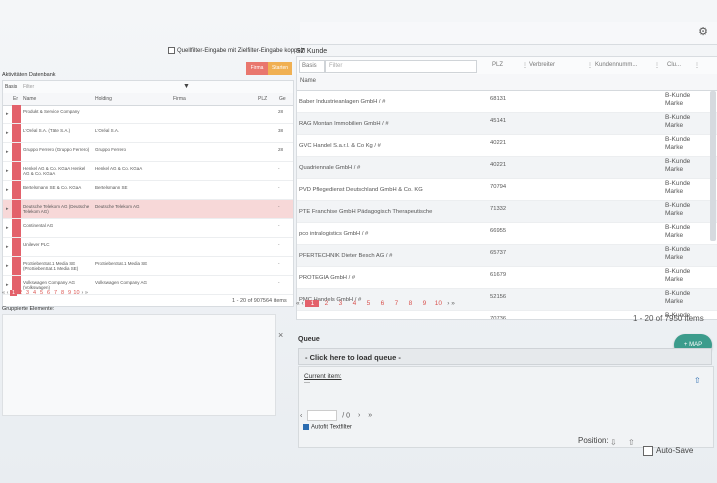 Image resolution: width=717 pixels, height=483 pixels. Describe the element at coordinates (678, 183) in the screenshot. I see `row-kunde-type: B-Kunde` at that location.